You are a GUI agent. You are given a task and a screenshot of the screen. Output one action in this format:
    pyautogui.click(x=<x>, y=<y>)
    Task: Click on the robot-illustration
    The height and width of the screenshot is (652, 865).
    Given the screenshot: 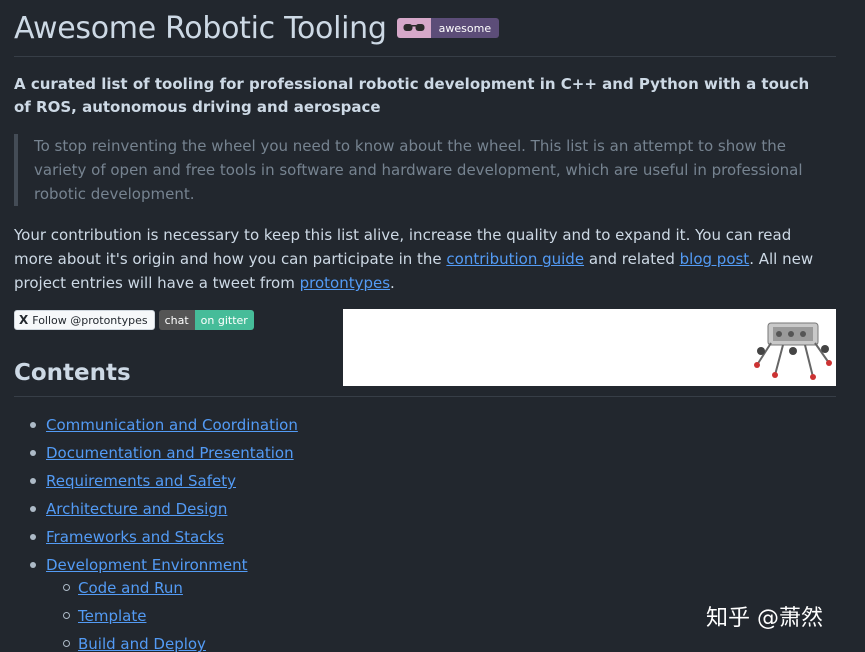 What is the action you would take?
    pyautogui.click(x=793, y=351)
    